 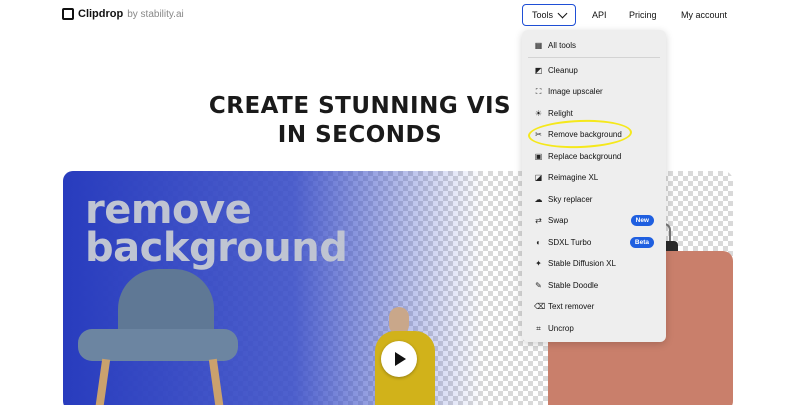 I want to click on logo-subtext: by stability.ai, so click(x=155, y=14).